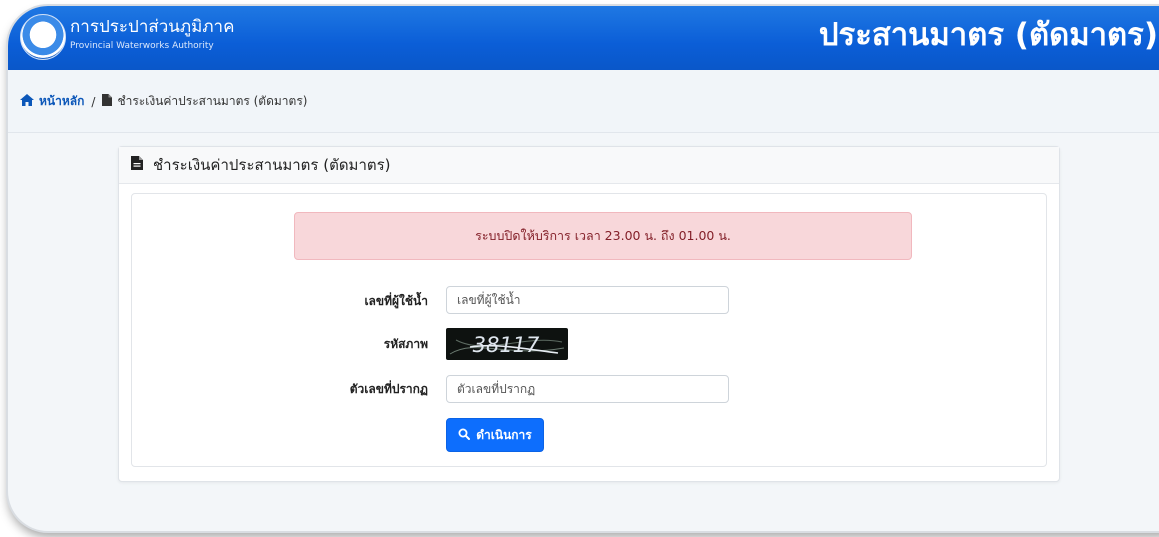  What do you see at coordinates (988, 35) in the screenshot?
I see `page-heading: ประสานมาตร (ตัดมาตร)` at bounding box center [988, 35].